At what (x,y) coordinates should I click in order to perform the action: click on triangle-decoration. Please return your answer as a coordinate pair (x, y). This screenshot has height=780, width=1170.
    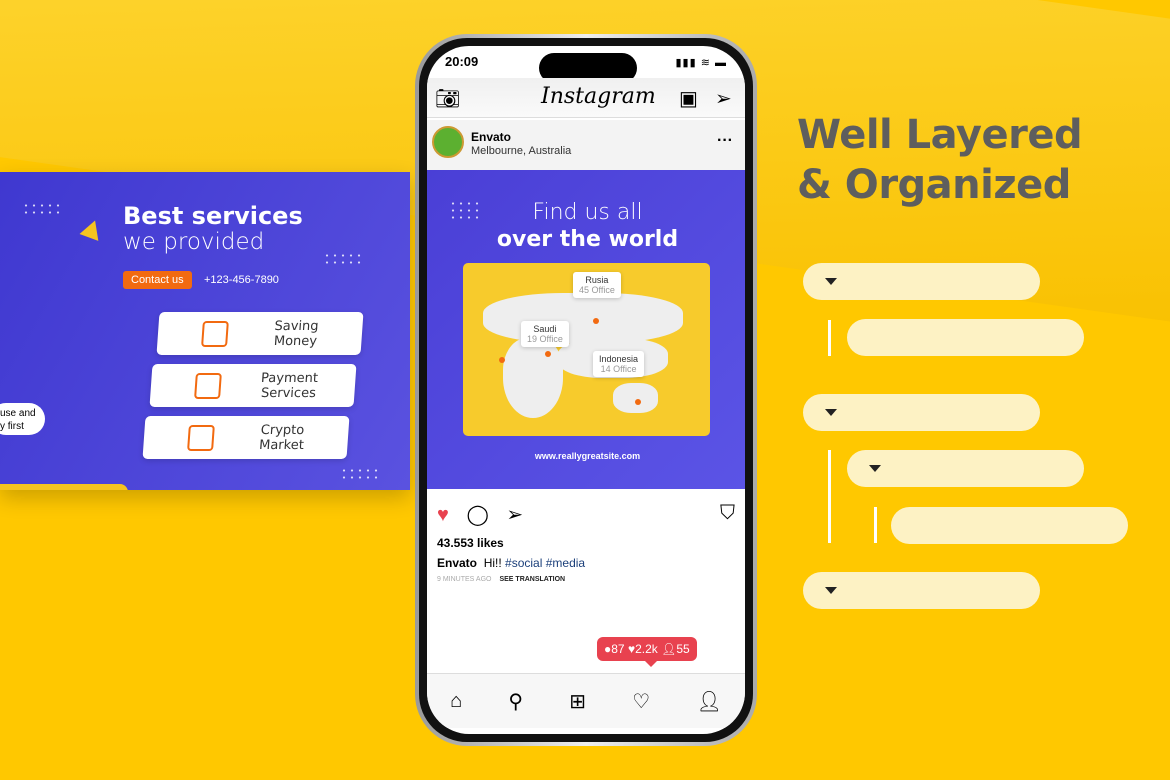
    Looking at the image, I should click on (92, 229).